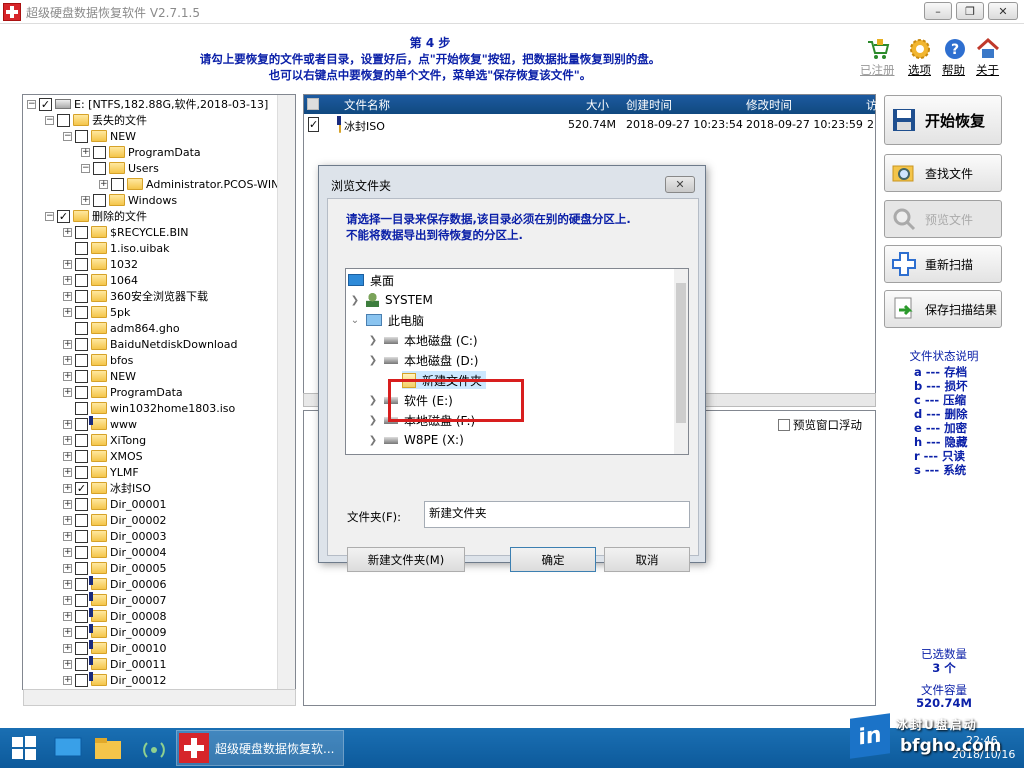 The height and width of the screenshot is (768, 1024). What do you see at coordinates (943, 309) in the screenshot?
I see `save-scan-button: 保存扫描结果` at bounding box center [943, 309].